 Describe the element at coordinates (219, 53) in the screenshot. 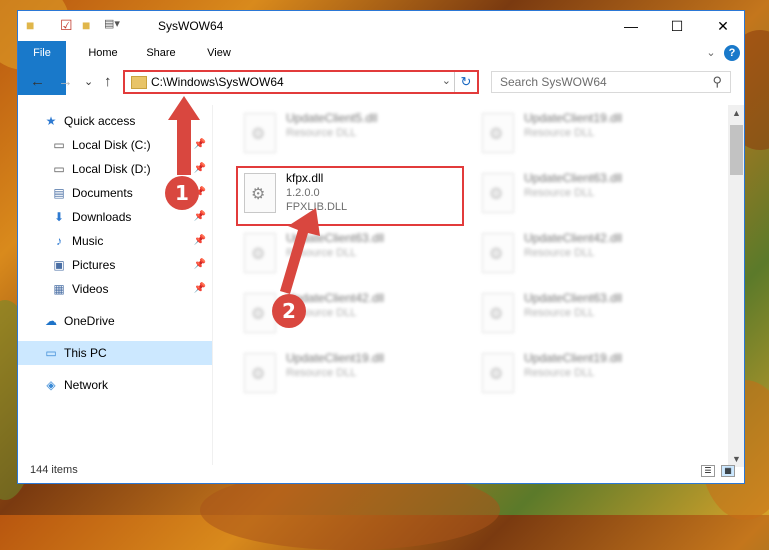

I see `tab-view: View` at that location.